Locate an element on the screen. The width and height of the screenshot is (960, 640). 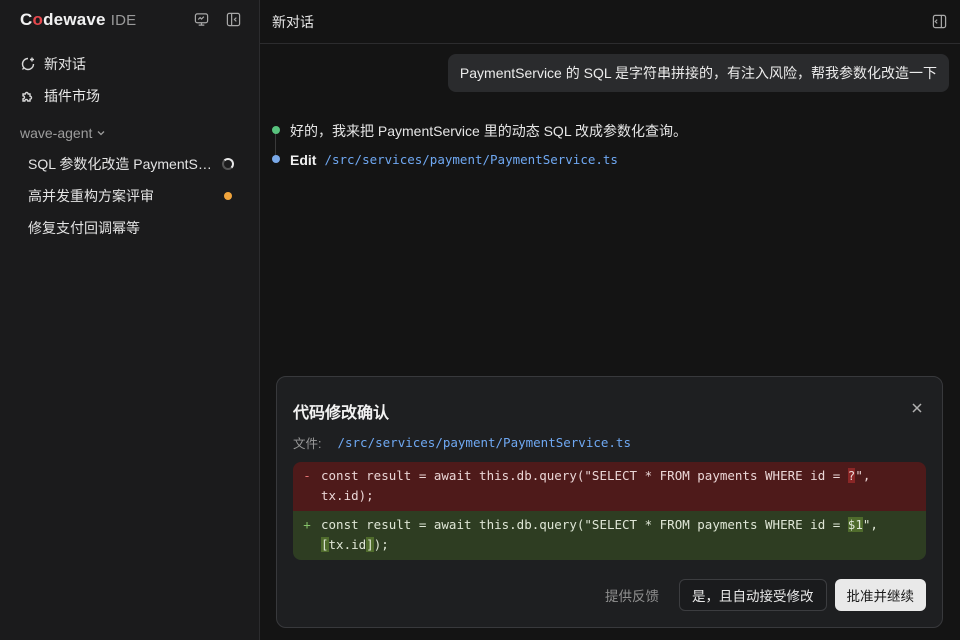
nav-item-label: 新对话 is located at coordinates (65, 64).